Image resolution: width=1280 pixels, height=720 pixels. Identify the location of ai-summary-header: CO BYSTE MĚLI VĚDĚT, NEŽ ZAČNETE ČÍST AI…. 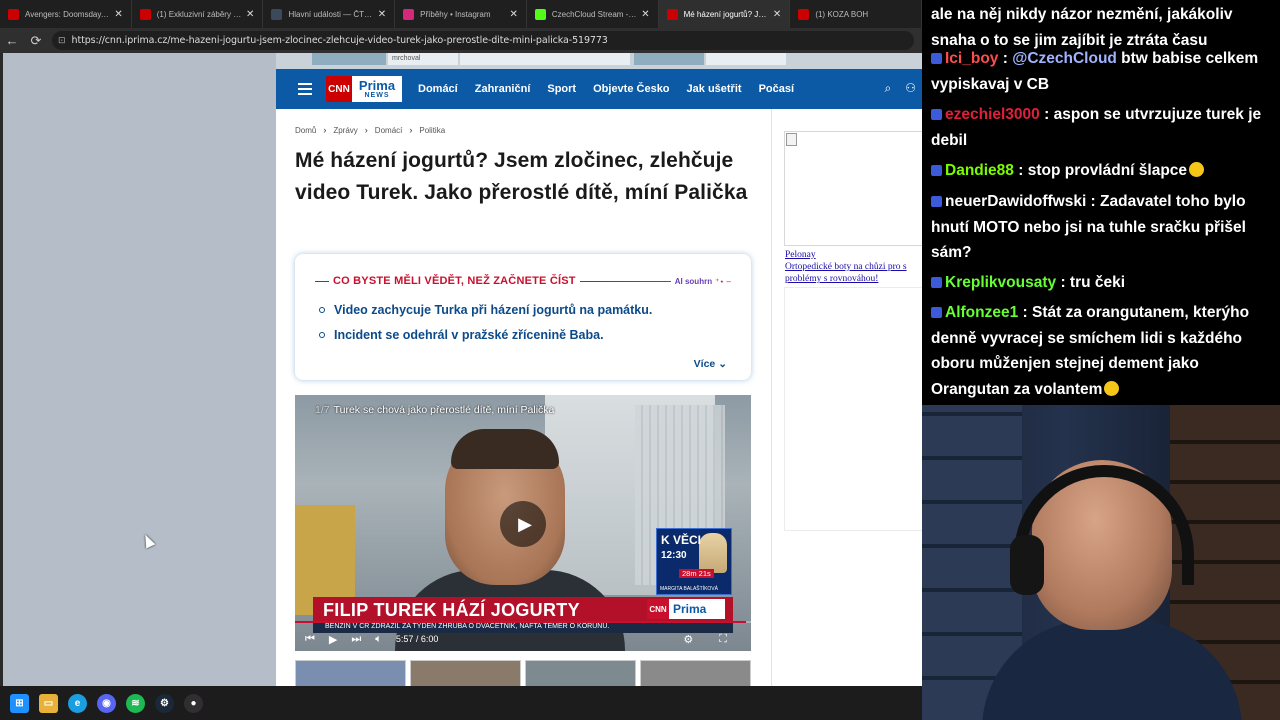
(523, 281).